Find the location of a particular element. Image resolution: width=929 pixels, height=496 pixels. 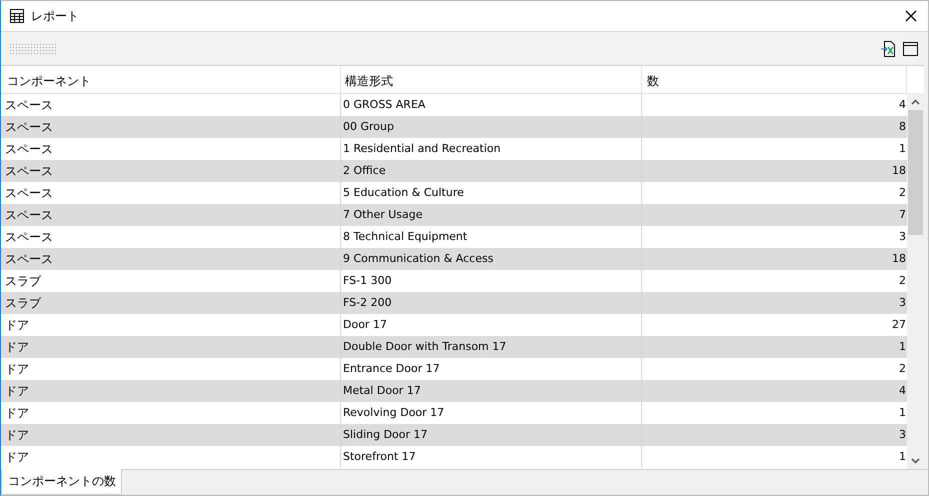

table-cell: スラブ is located at coordinates (171, 303).